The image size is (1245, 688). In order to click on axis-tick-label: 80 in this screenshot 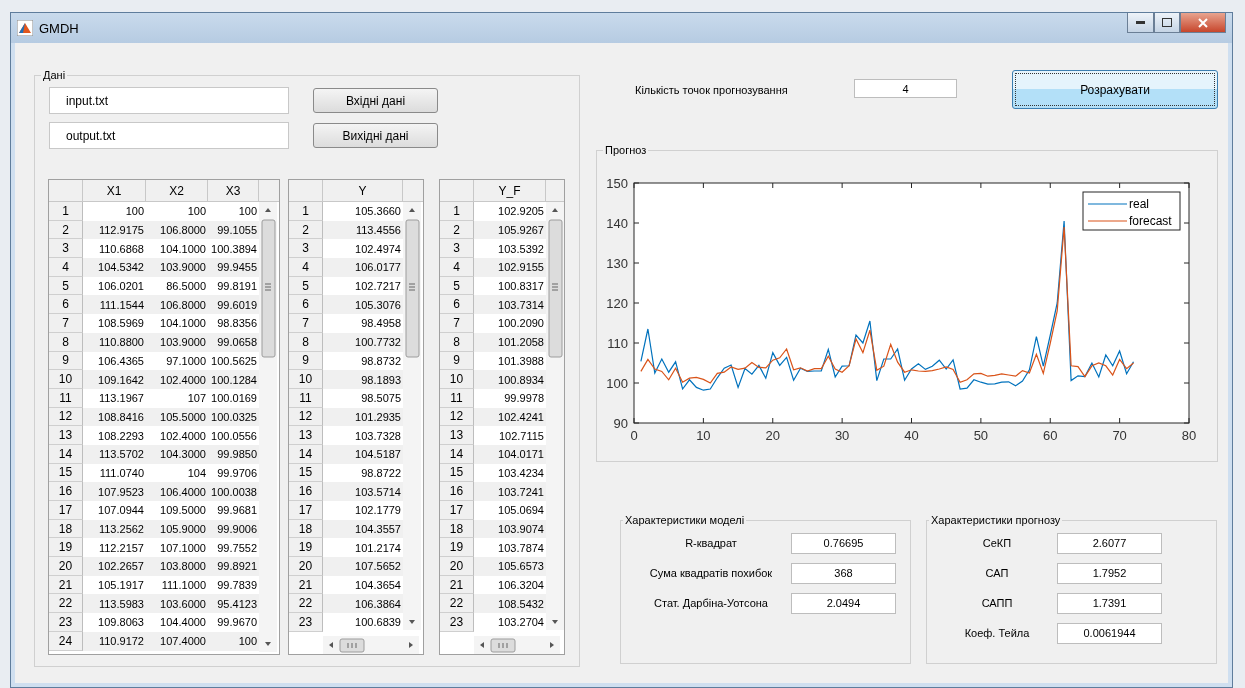, I will do `click(1189, 435)`.